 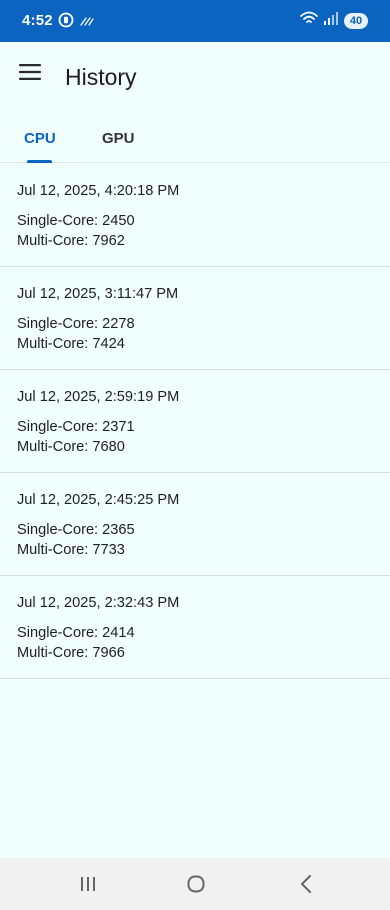 What do you see at coordinates (66, 22) in the screenshot?
I see `notification-circle-icon` at bounding box center [66, 22].